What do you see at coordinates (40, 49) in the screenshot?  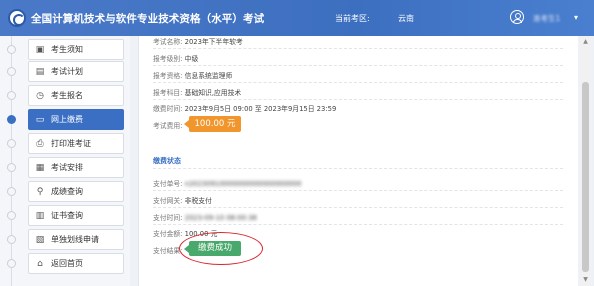 I see `notice-icon: ▣` at bounding box center [40, 49].